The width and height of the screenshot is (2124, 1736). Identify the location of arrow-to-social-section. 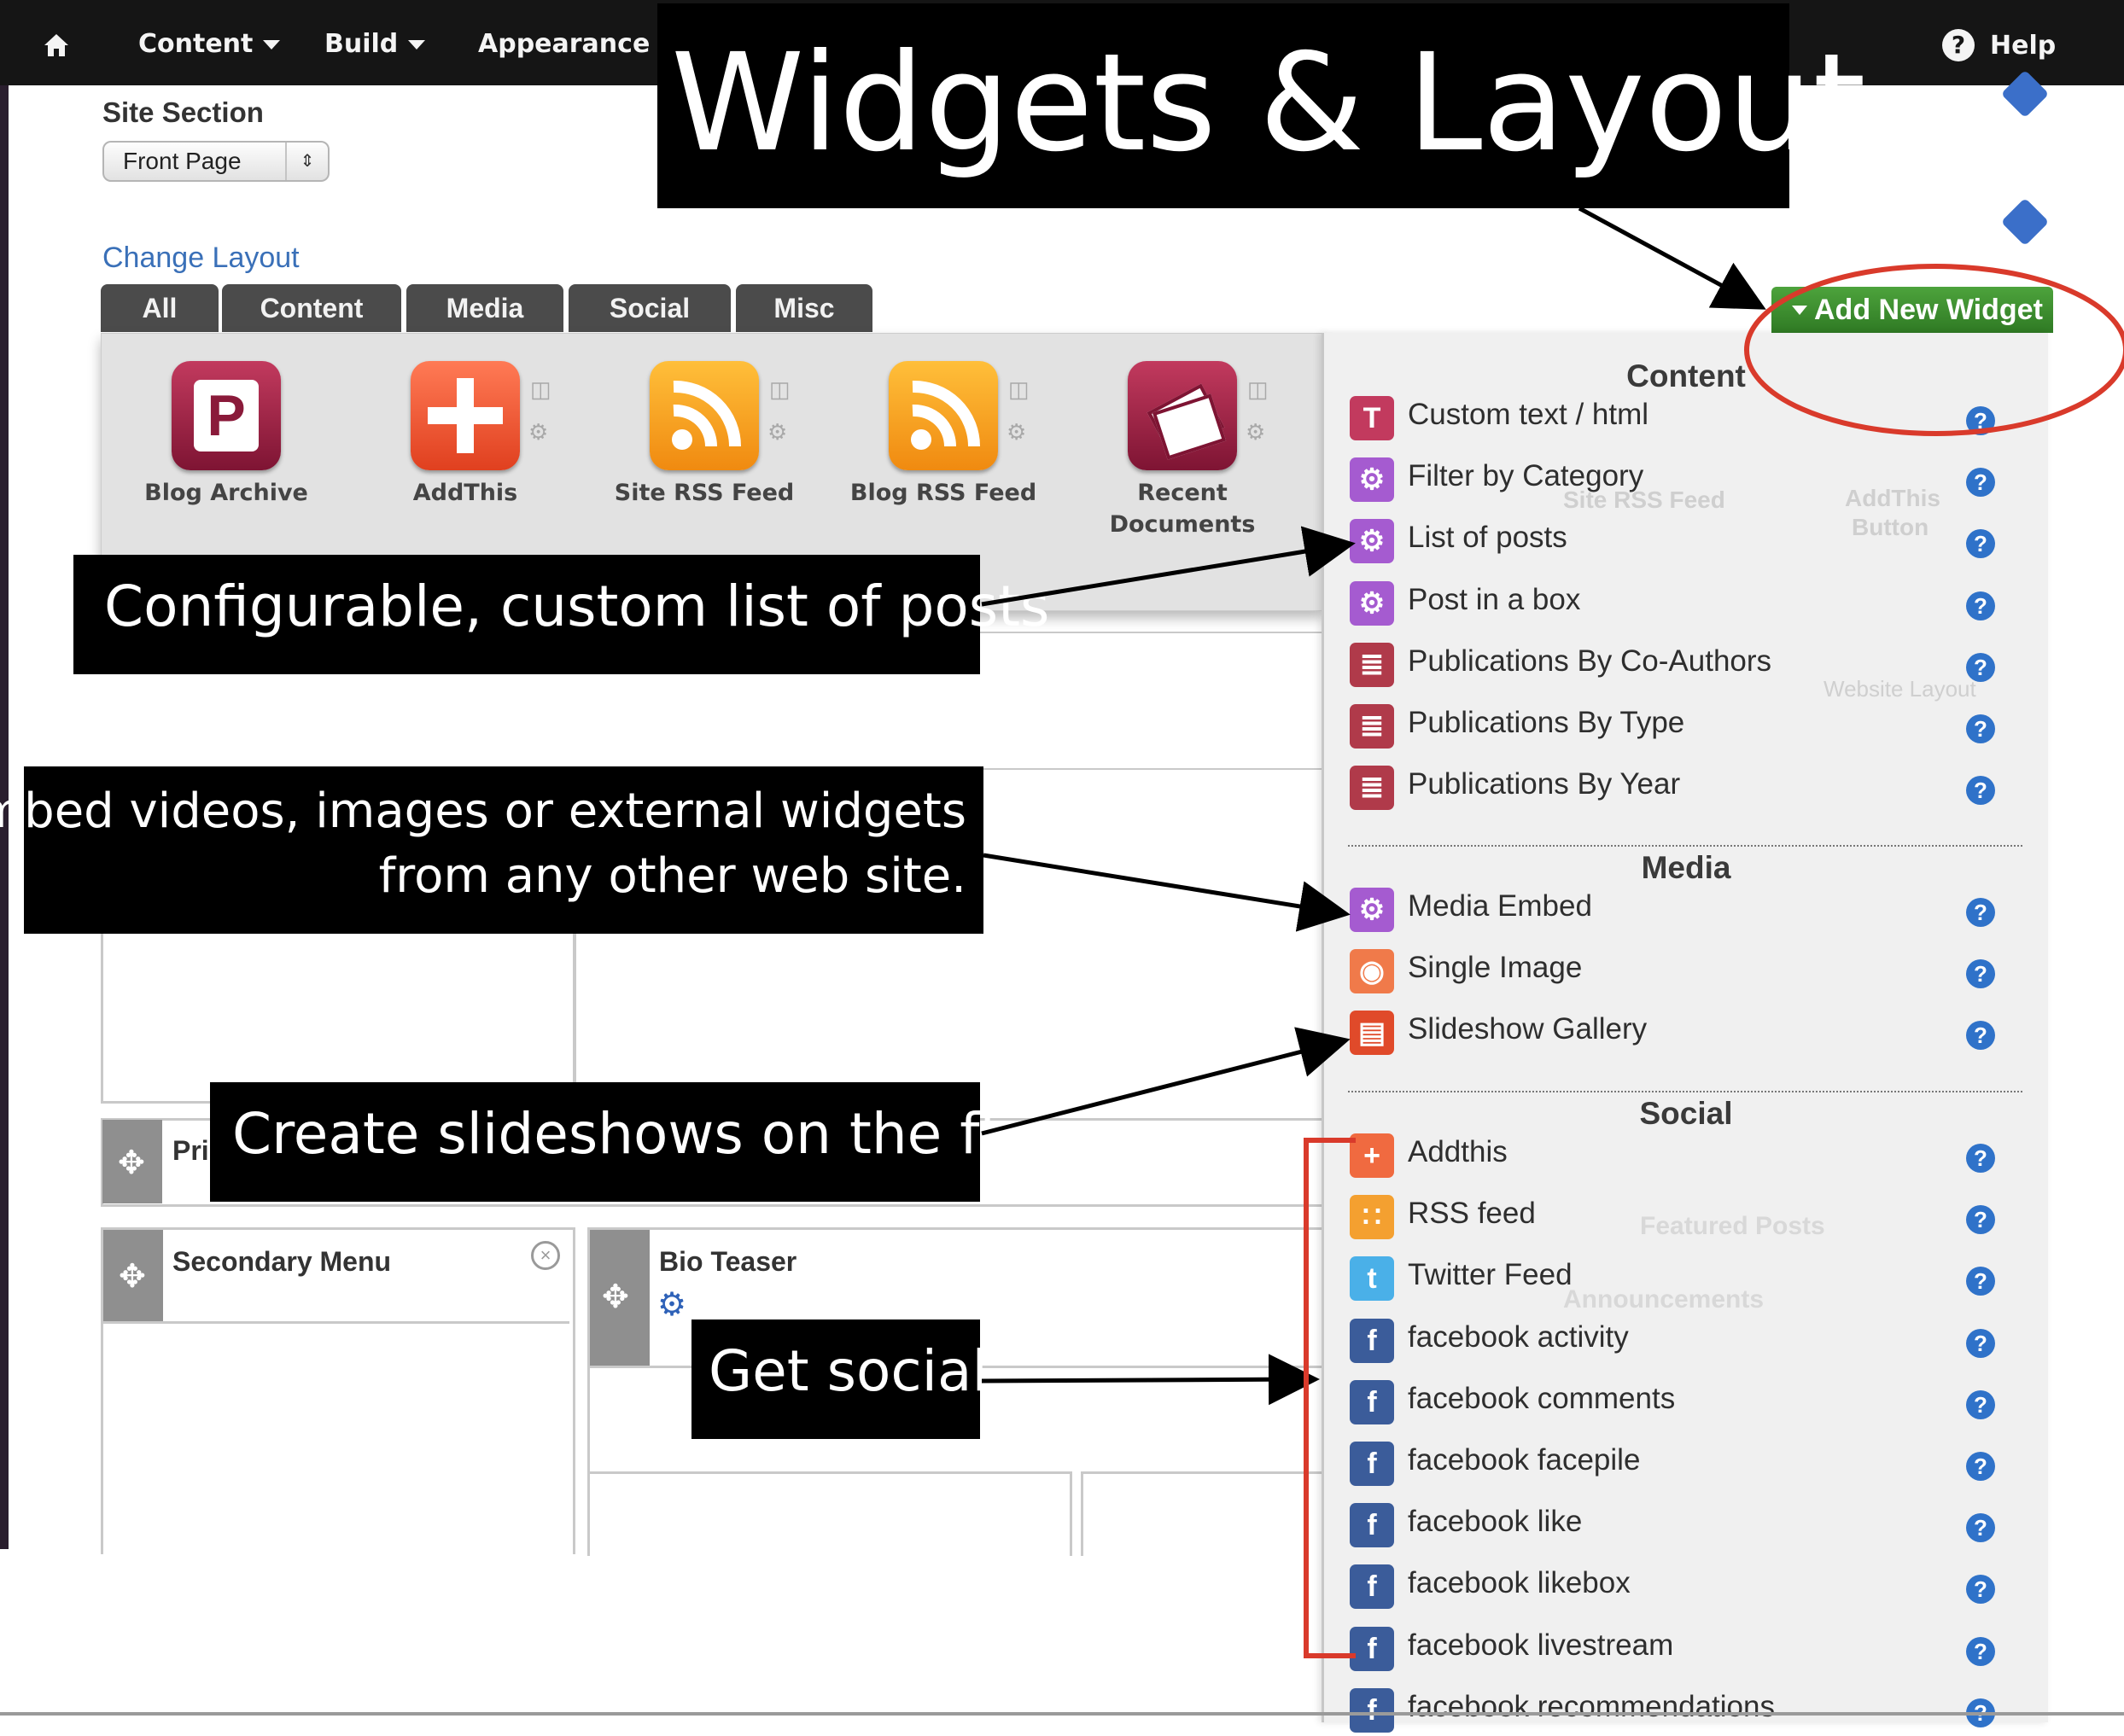
(1150, 1380).